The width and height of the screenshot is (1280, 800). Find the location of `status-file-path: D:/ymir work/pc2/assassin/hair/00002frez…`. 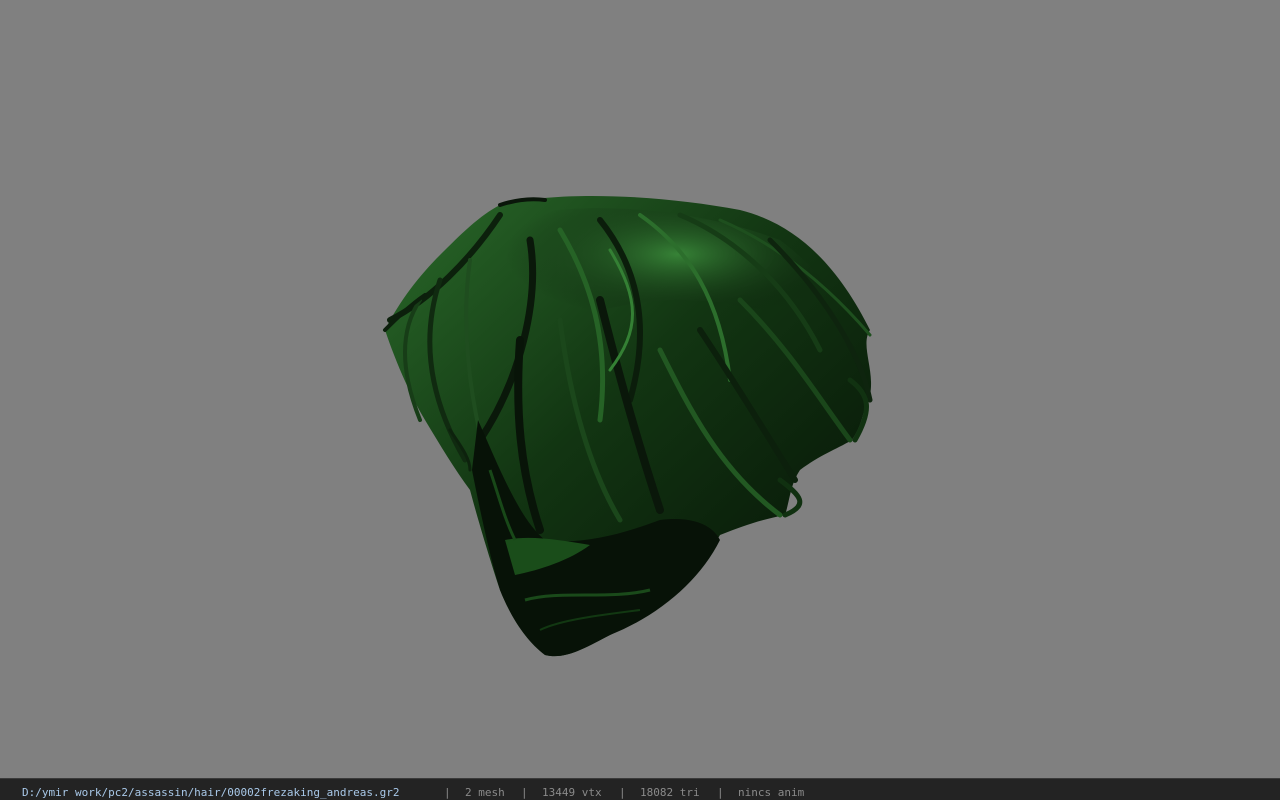

status-file-path: D:/ymir work/pc2/assassin/hair/00002frez… is located at coordinates (211, 792).